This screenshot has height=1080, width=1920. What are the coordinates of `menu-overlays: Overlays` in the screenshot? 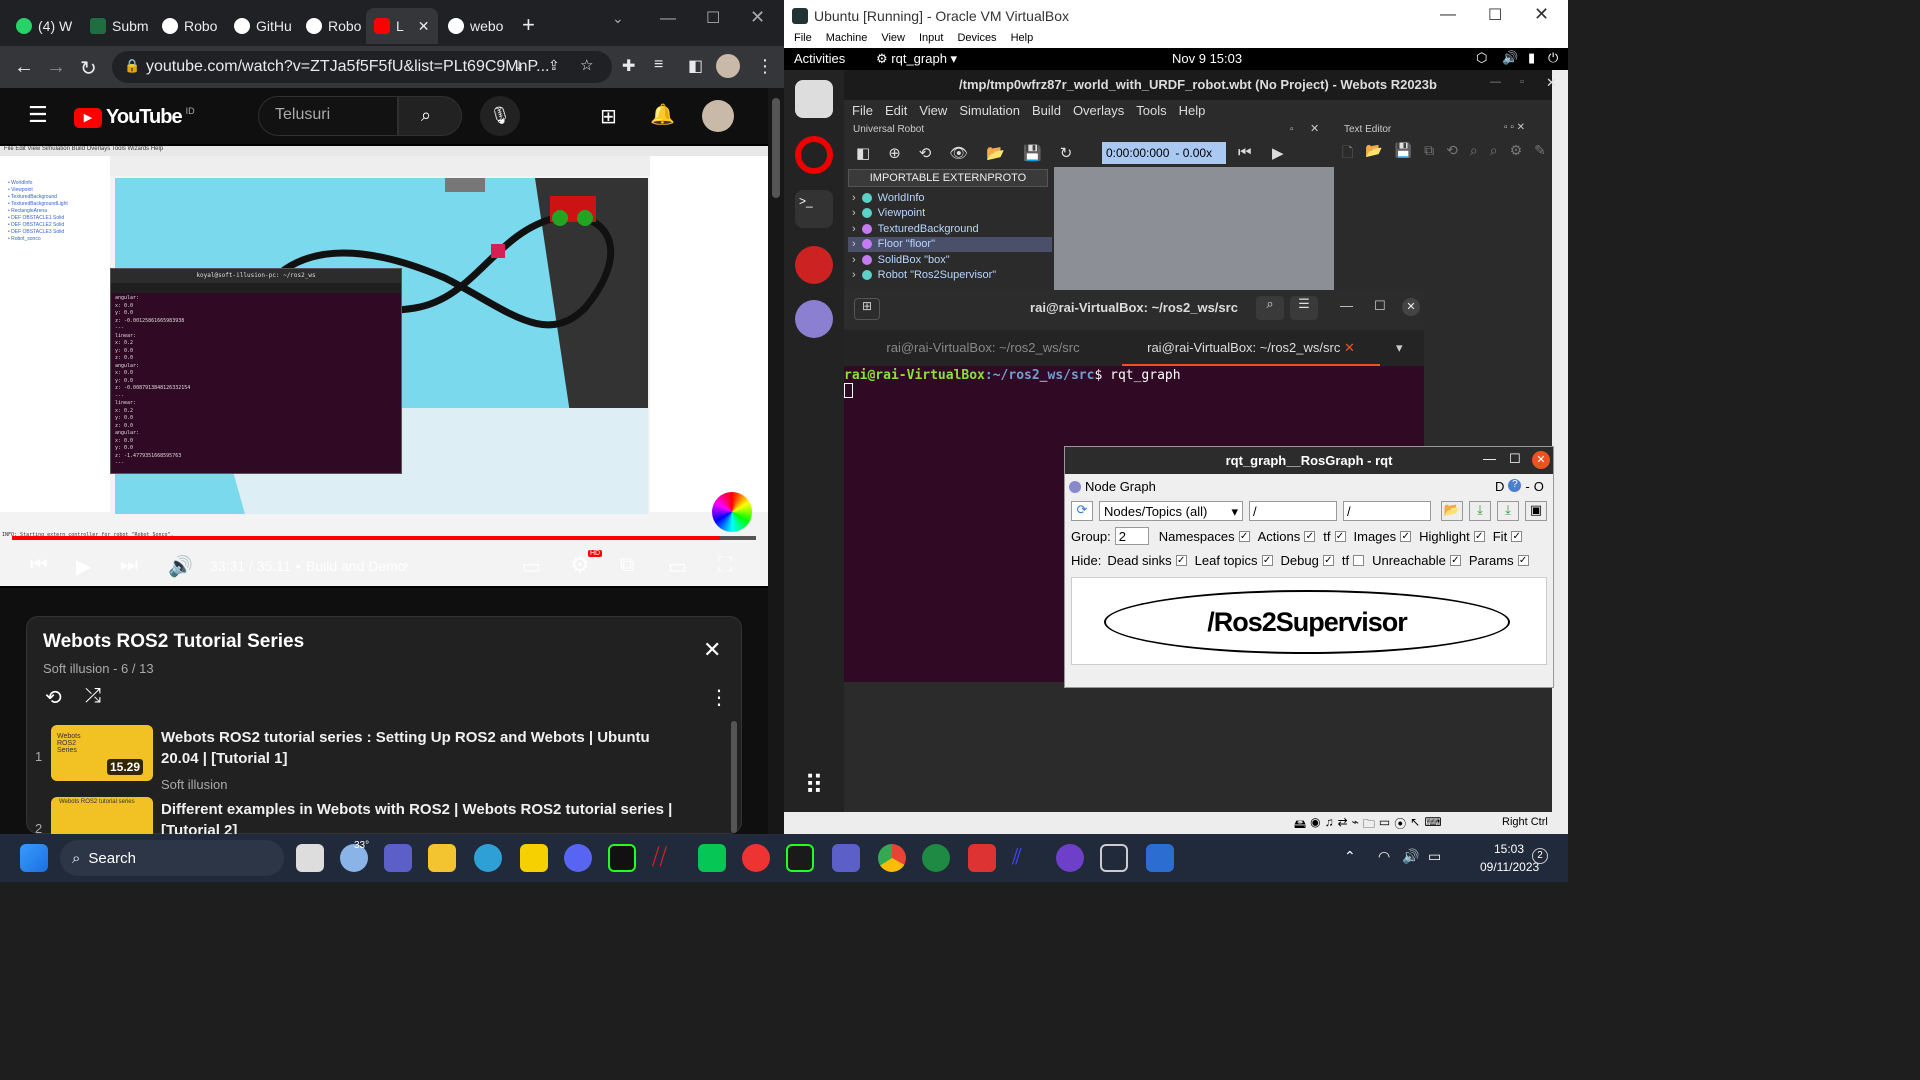 It's located at (1098, 111).